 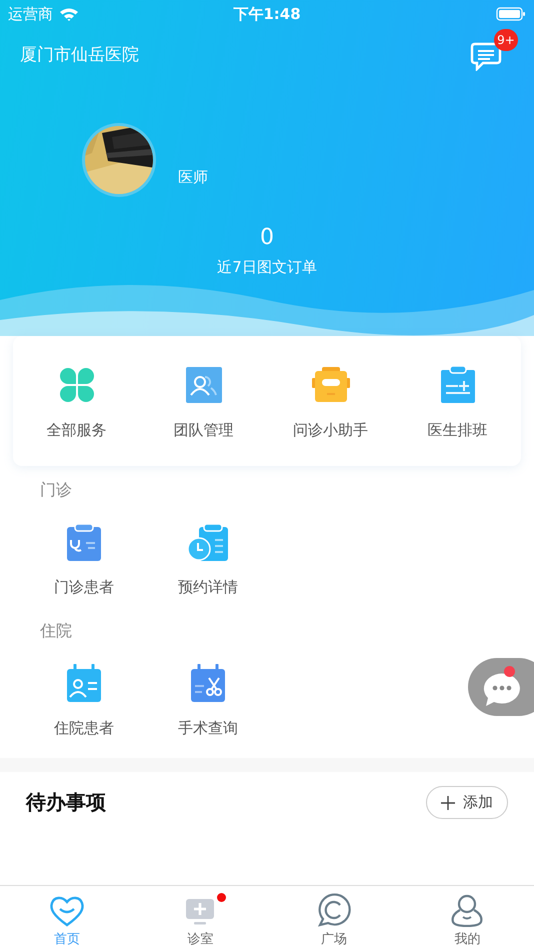 I want to click on quick-action: 医生排班, so click(x=457, y=403).